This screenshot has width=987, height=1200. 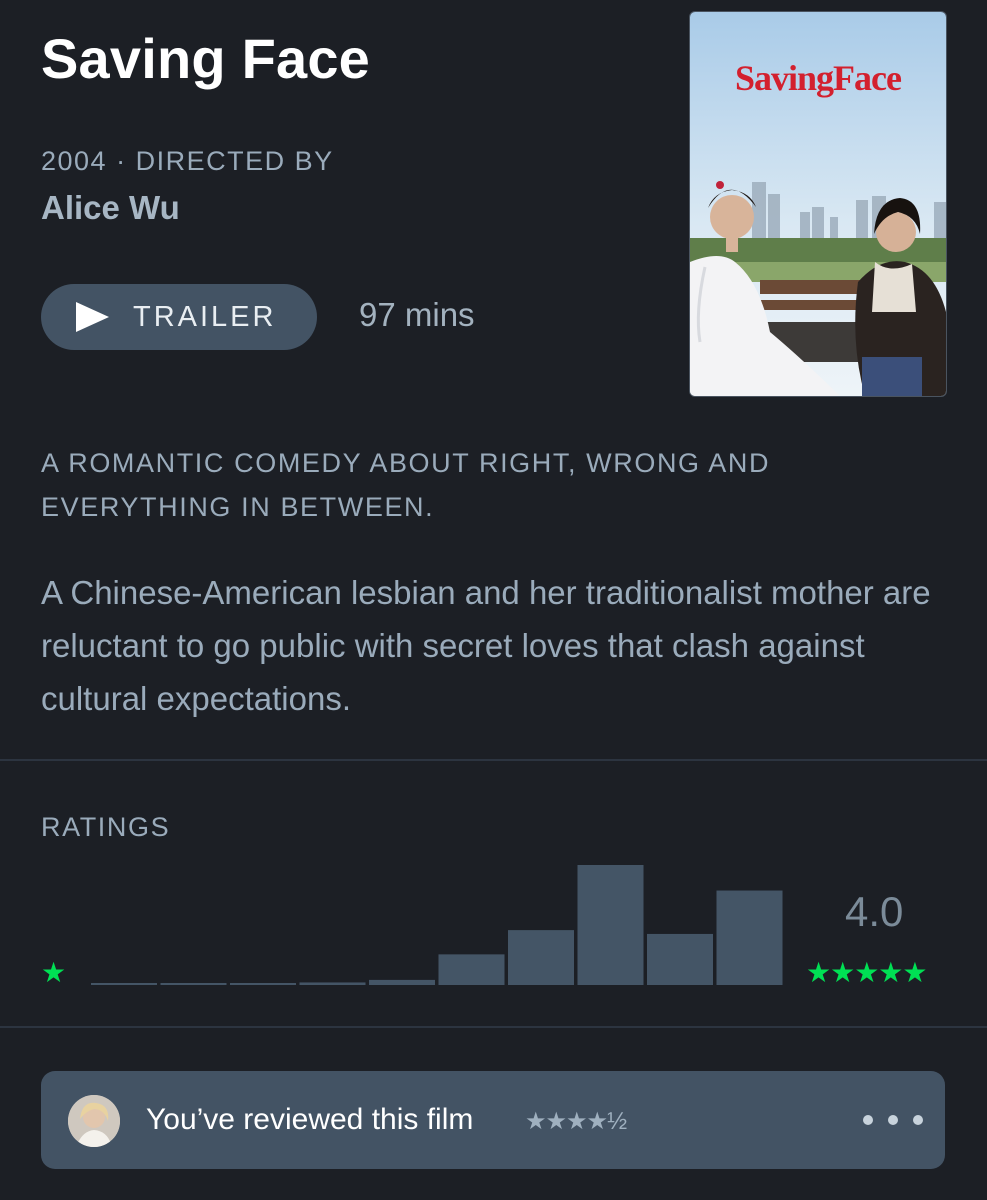 What do you see at coordinates (576, 1121) in the screenshot?
I see `review-star-rating: ★★★★½` at bounding box center [576, 1121].